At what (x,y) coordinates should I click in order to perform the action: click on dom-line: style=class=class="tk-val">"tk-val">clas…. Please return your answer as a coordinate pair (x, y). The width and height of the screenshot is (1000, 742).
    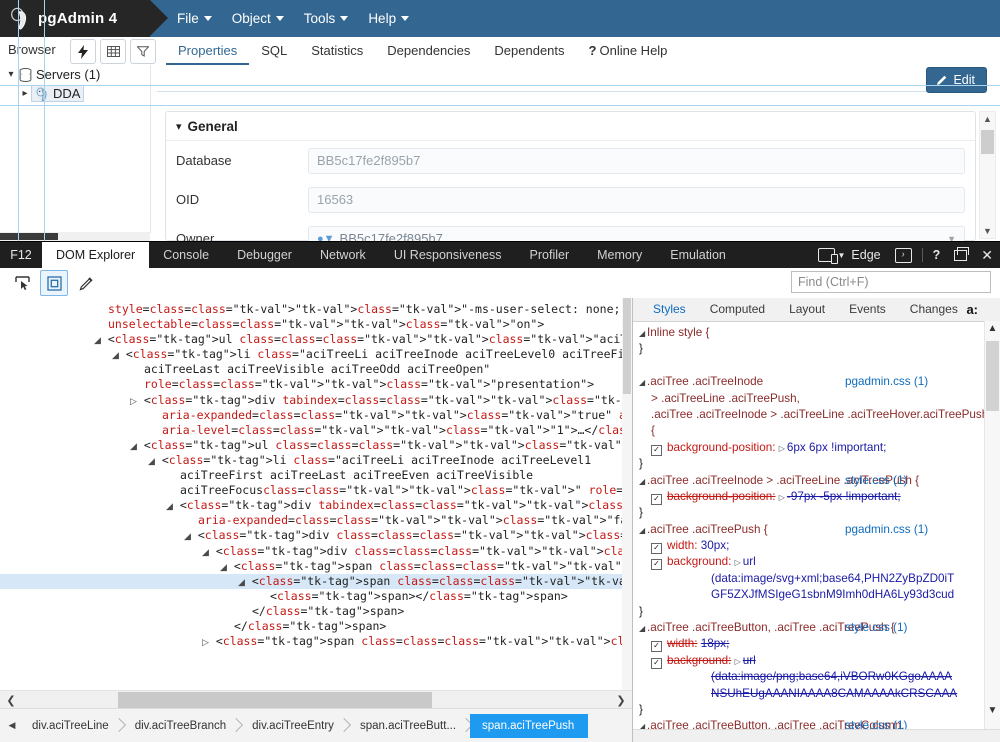
    Looking at the image, I should click on (311, 309).